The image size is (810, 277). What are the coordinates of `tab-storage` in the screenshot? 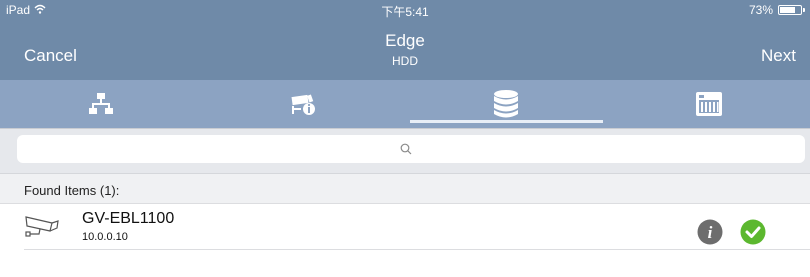 It's located at (506, 104).